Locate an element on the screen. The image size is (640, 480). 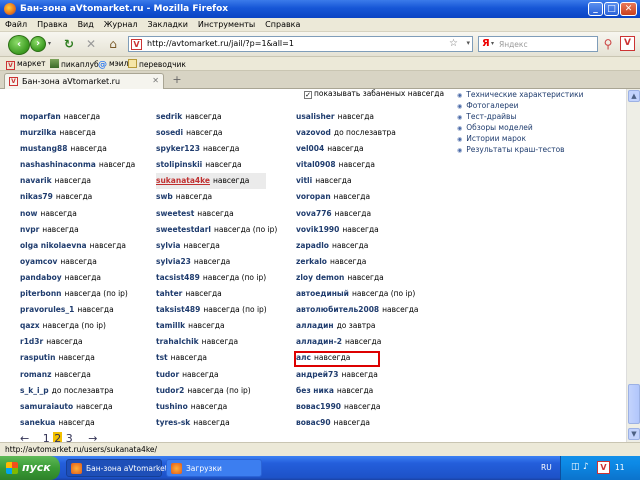
banned-user-link: usalisher is located at coordinates (315, 116).